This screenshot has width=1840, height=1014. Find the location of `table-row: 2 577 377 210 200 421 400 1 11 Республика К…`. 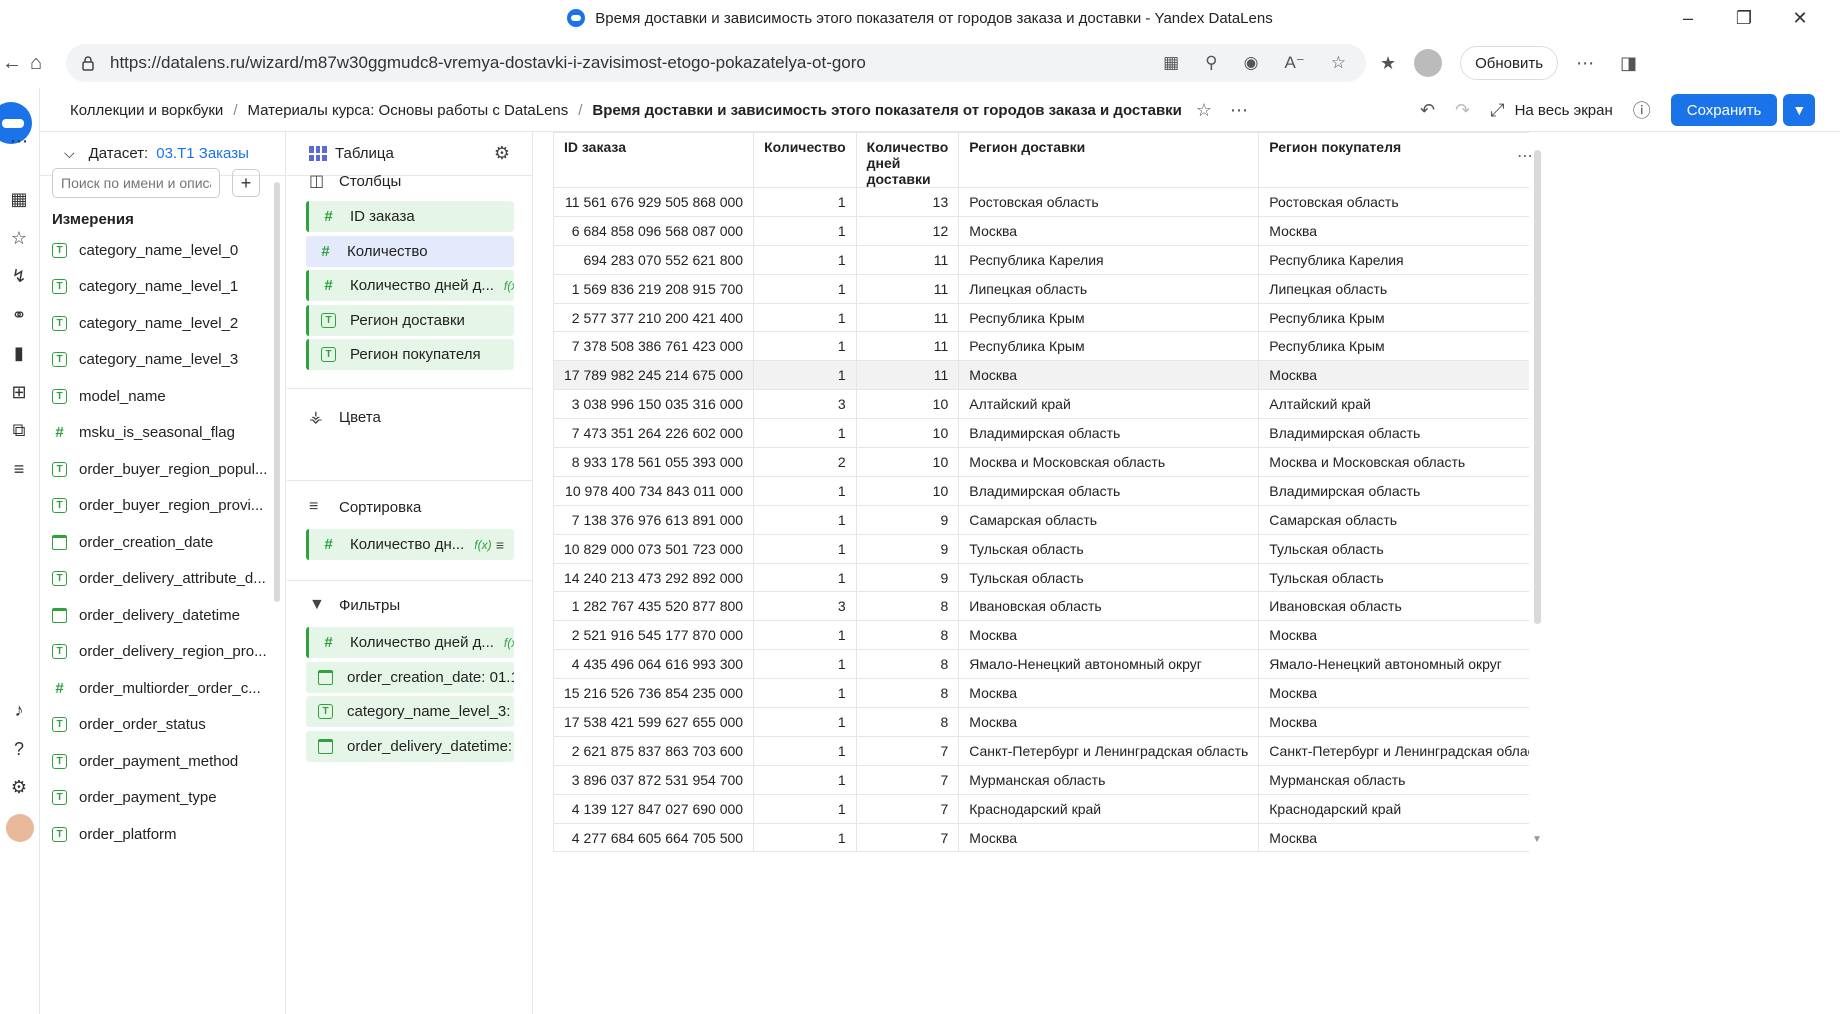

table-row: 2 577 377 210 200 421 400 1 11 Республика К… is located at coordinates (1041, 317).